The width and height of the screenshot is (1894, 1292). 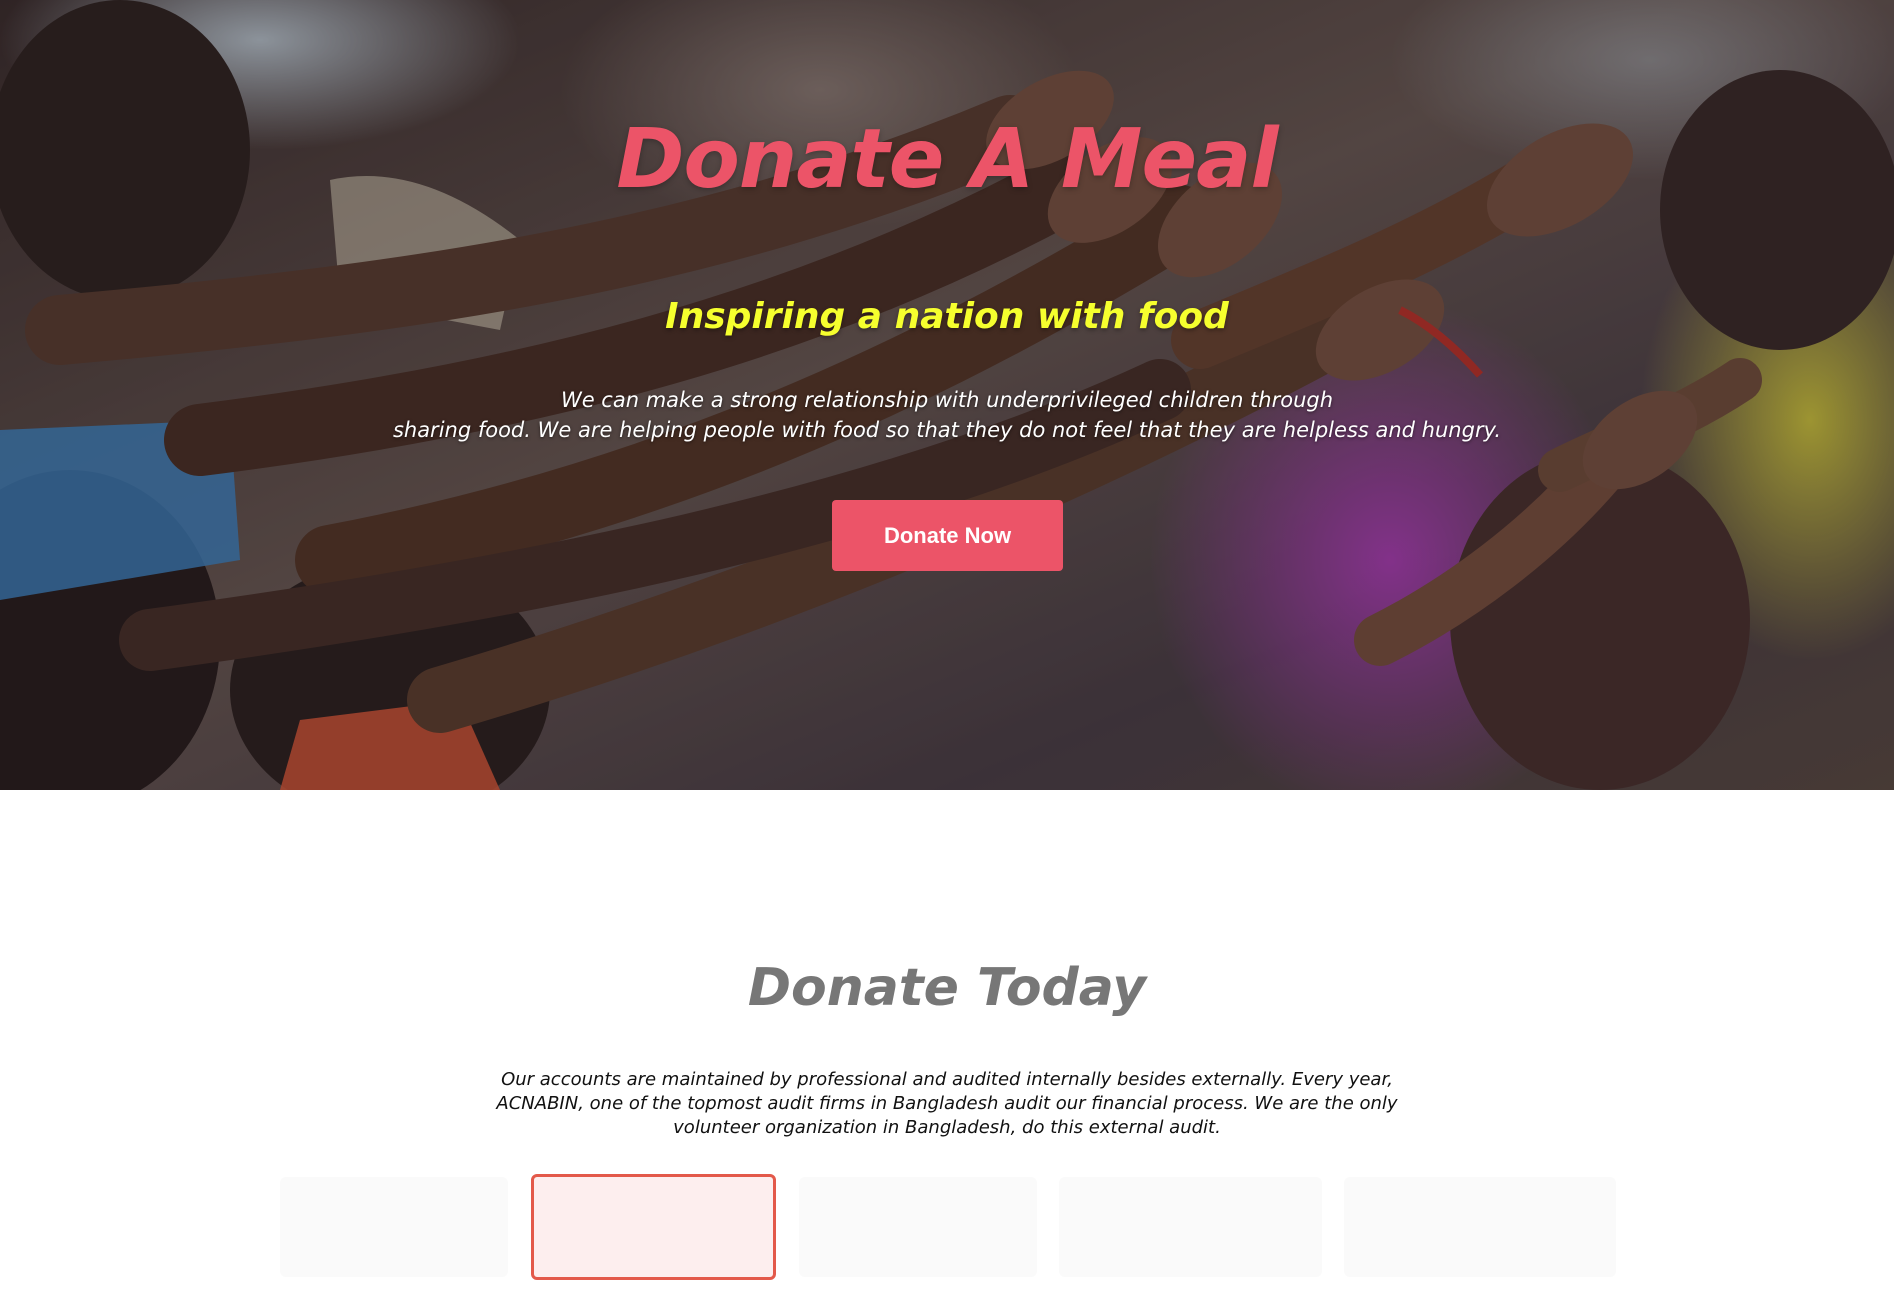 What do you see at coordinates (653, 1227) in the screenshot?
I see `donation-amount-option-2-selected` at bounding box center [653, 1227].